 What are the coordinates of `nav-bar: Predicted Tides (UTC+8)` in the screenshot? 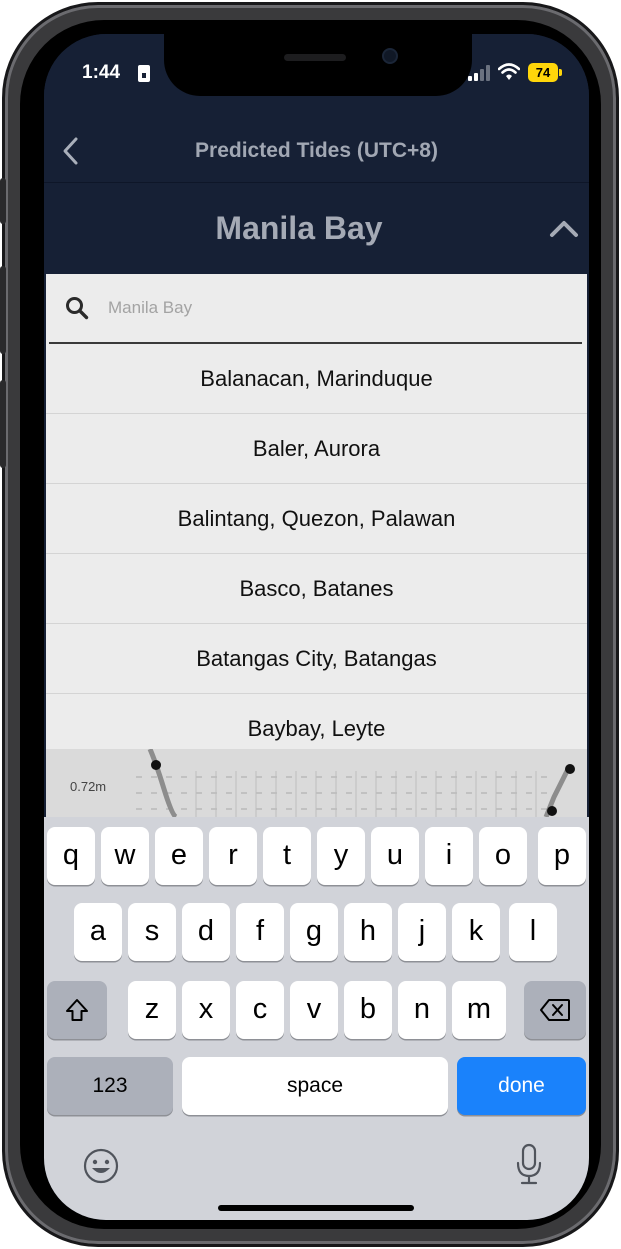 It's located at (316, 151).